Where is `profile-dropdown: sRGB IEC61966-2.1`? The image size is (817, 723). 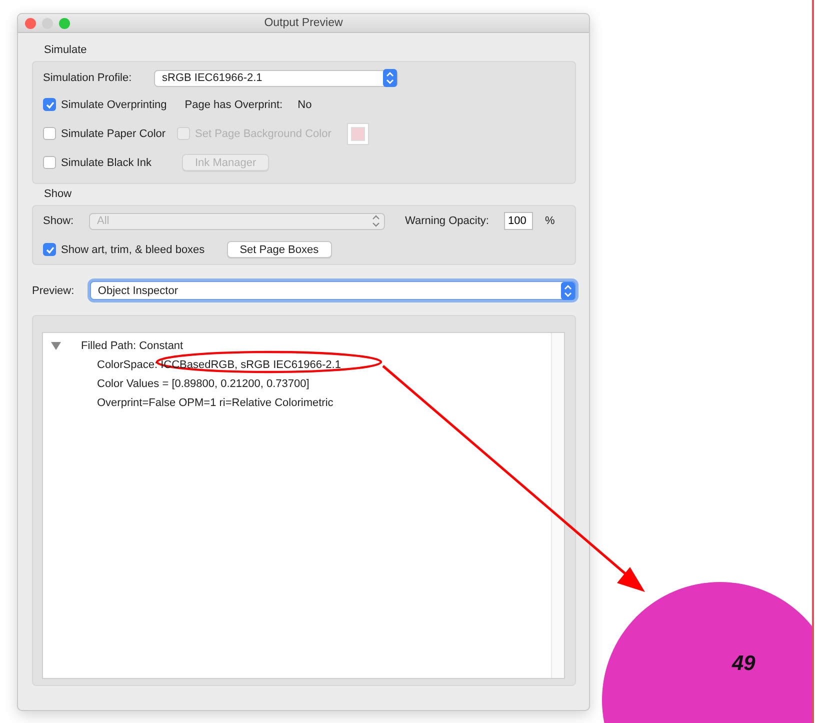 profile-dropdown: sRGB IEC61966-2.1 is located at coordinates (276, 78).